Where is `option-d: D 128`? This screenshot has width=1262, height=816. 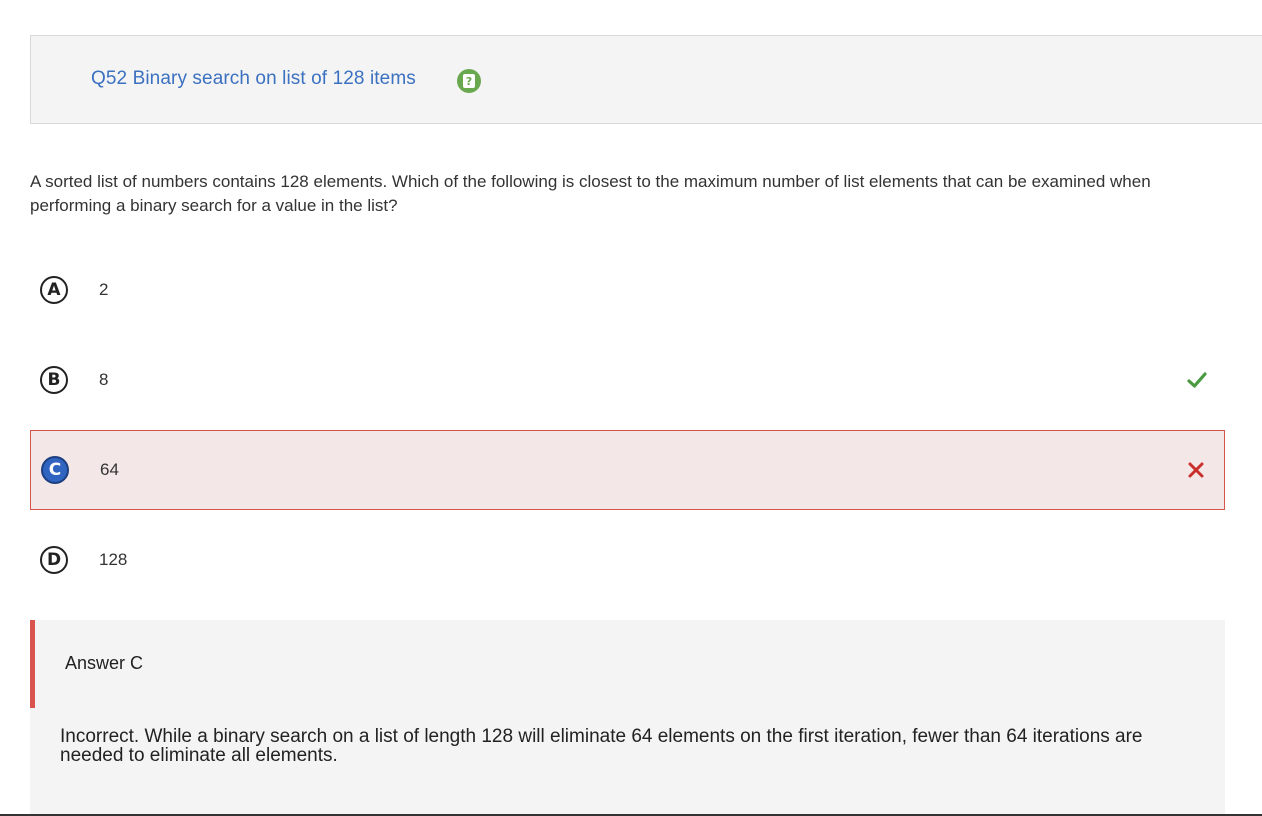 option-d: D 128 is located at coordinates (627, 560).